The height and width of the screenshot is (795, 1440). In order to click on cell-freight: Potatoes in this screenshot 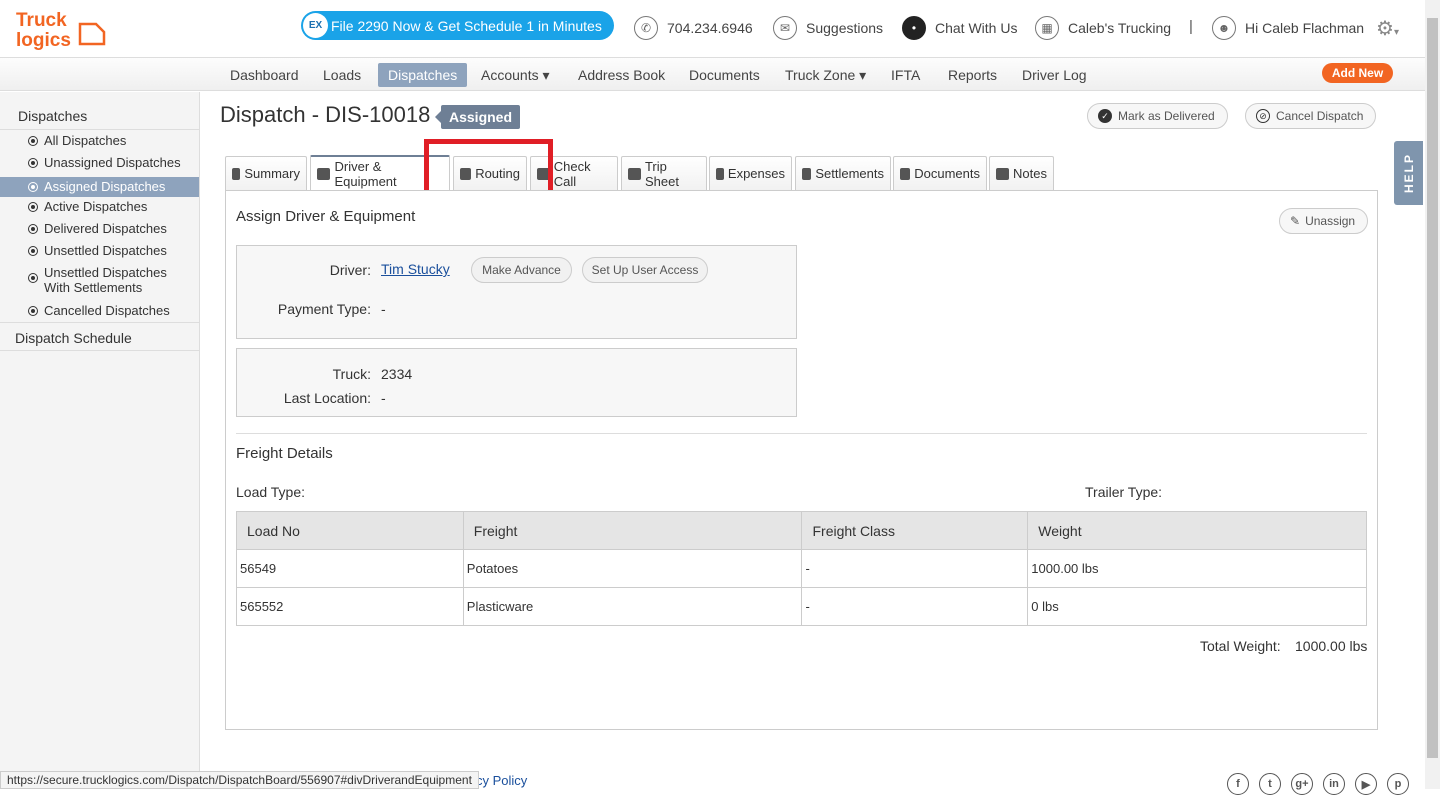, I will do `click(632, 568)`.